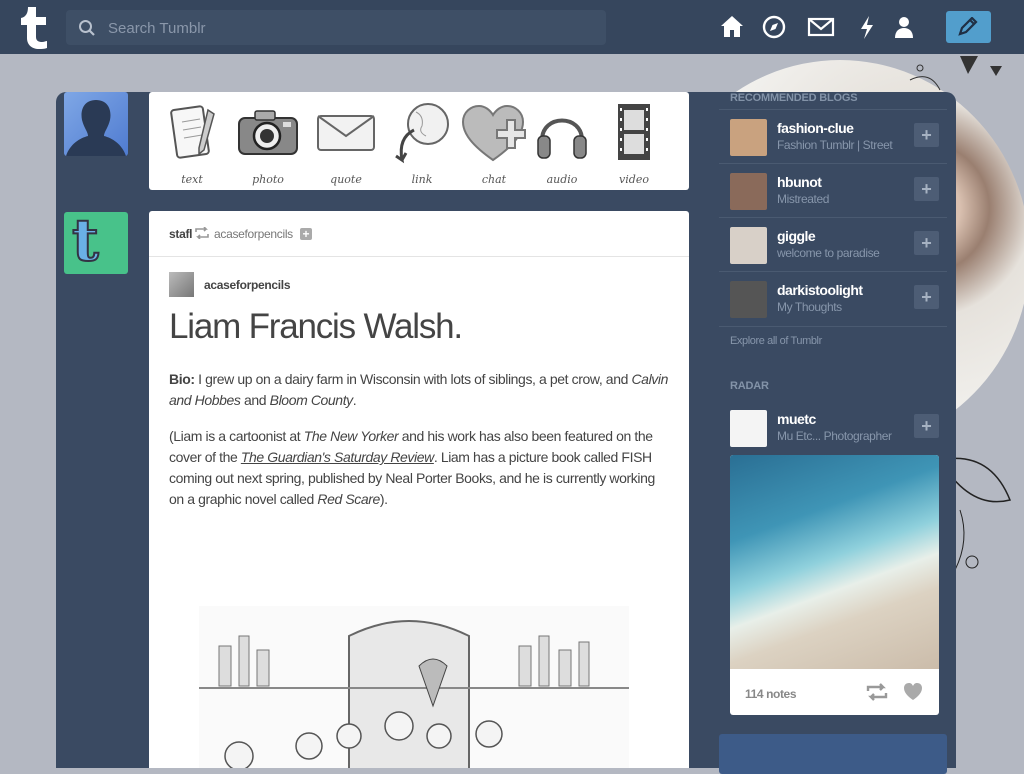 The height and width of the screenshot is (774, 1024). What do you see at coordinates (834, 436) in the screenshot?
I see `blog-description: Mu Etc... Photographer` at bounding box center [834, 436].